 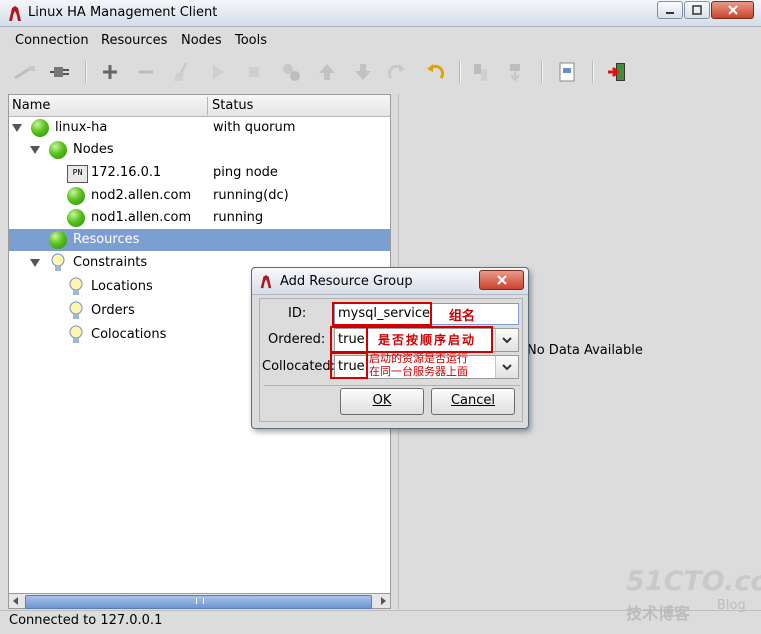 What do you see at coordinates (297, 313) in the screenshot?
I see `id-label: ID:` at bounding box center [297, 313].